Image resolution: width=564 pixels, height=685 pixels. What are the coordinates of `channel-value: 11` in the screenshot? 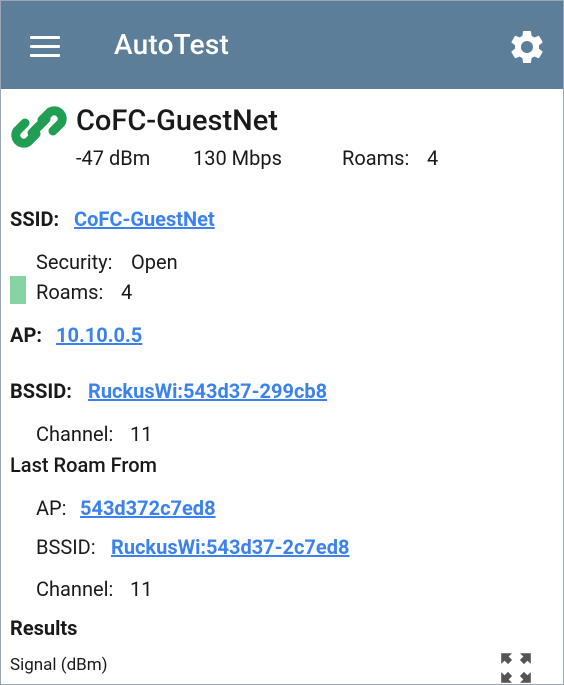 It's located at (141, 434).